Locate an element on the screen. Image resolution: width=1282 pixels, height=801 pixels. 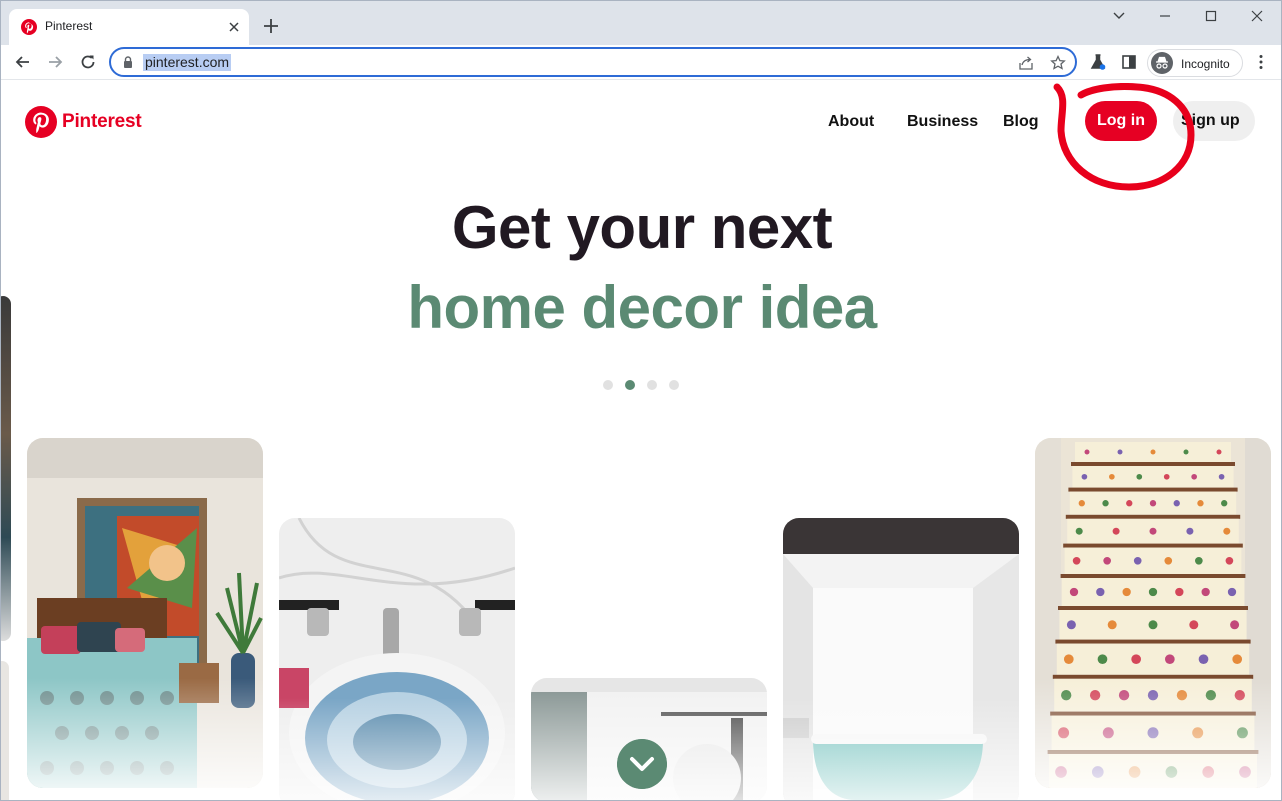
address-bar: pinterest.com is located at coordinates (593, 62).